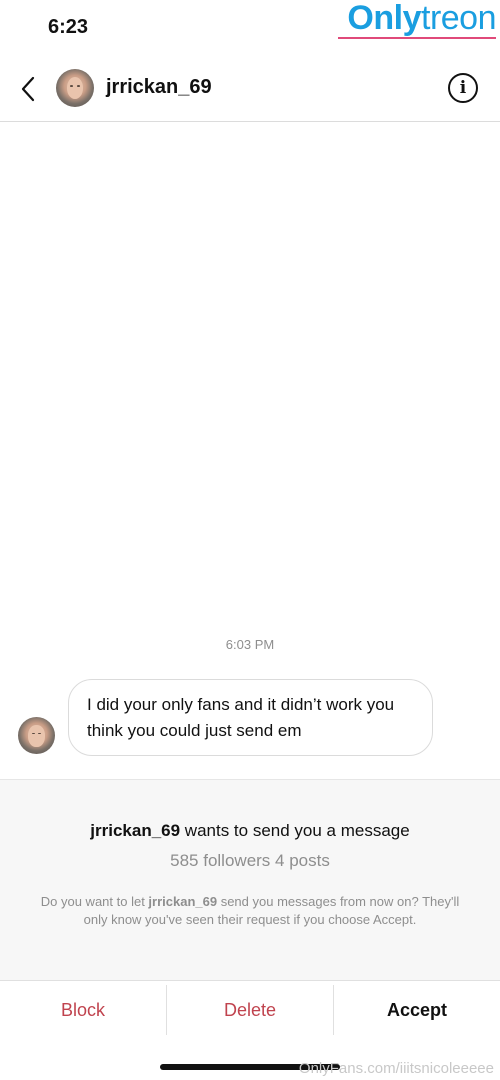 The width and height of the screenshot is (500, 1080). I want to click on watermark-logo: Onlytreon, so click(421, 19).